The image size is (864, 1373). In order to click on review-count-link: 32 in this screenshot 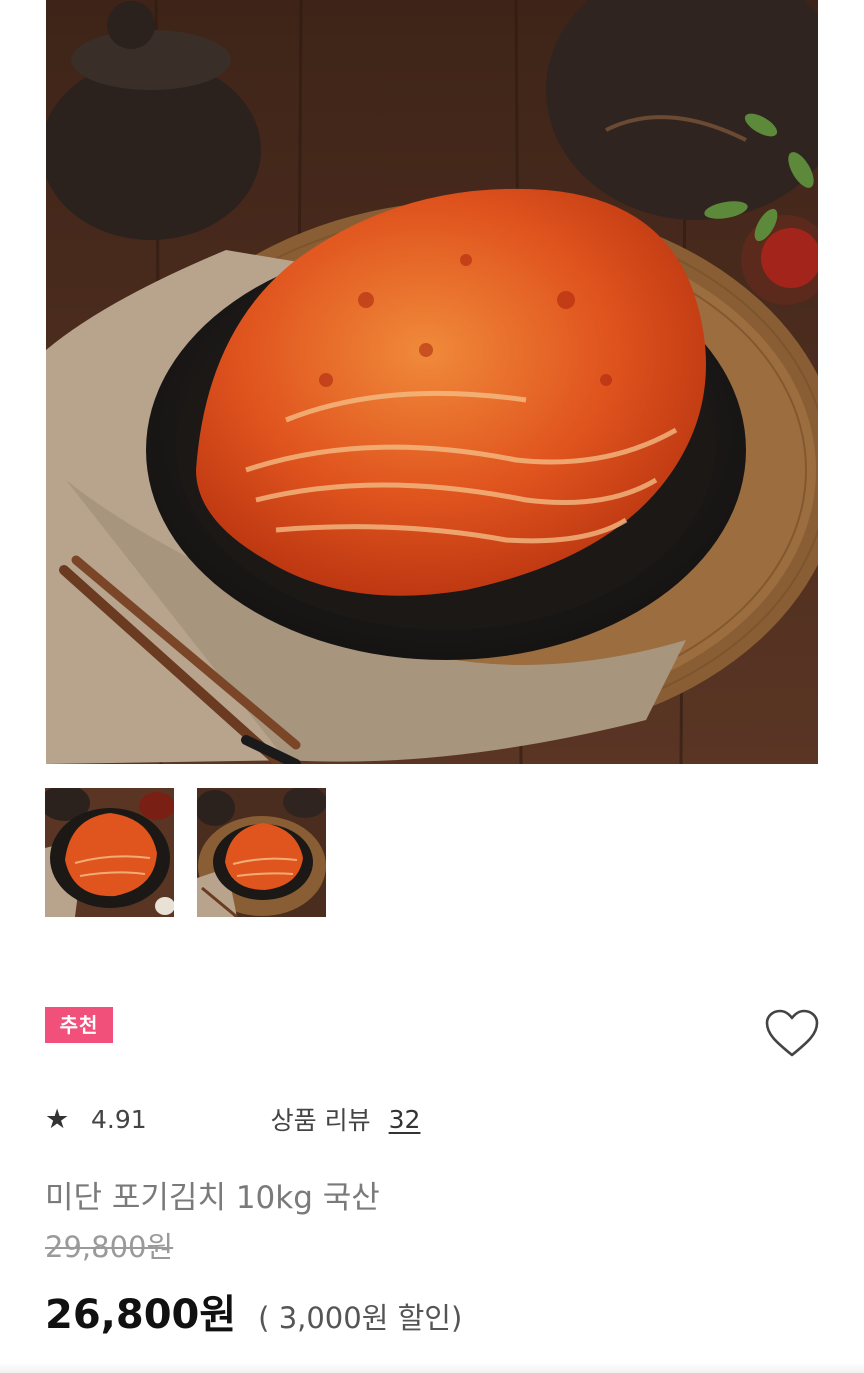, I will do `click(405, 1119)`.